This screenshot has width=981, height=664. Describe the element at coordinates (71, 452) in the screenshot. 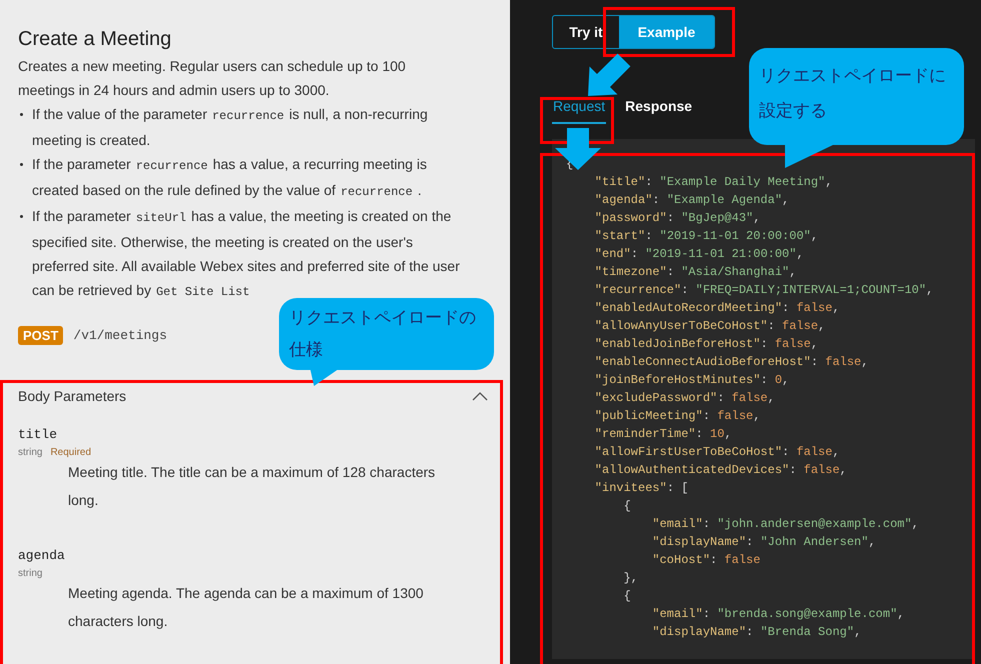

I see `required-label: Required` at that location.